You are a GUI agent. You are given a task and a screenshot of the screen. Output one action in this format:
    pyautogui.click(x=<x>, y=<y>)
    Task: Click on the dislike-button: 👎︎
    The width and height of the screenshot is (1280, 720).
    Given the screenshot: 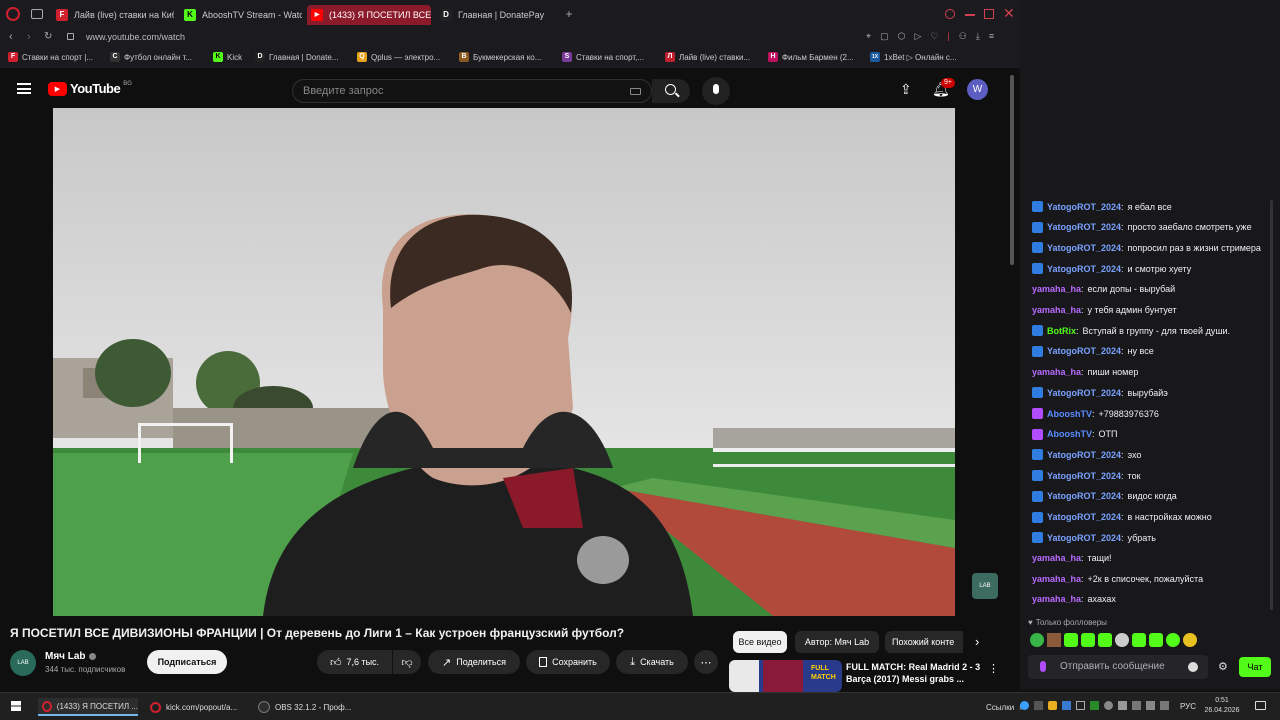 What is the action you would take?
    pyautogui.click(x=407, y=662)
    